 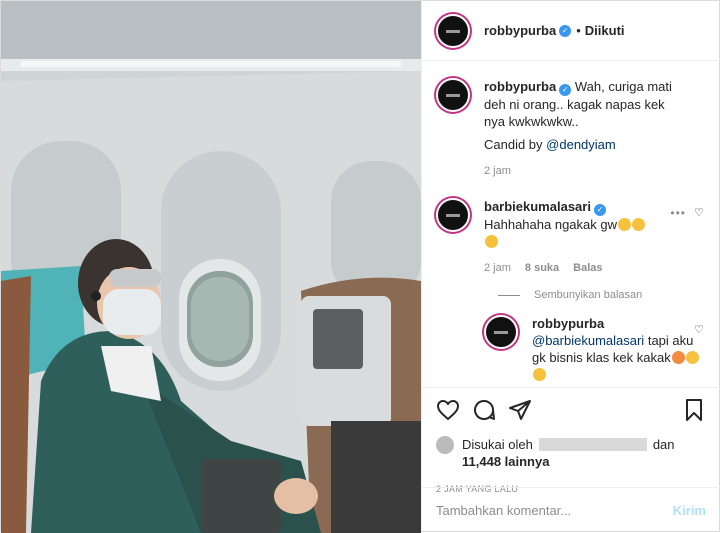 What do you see at coordinates (520, 410) in the screenshot?
I see `share-icon` at bounding box center [520, 410].